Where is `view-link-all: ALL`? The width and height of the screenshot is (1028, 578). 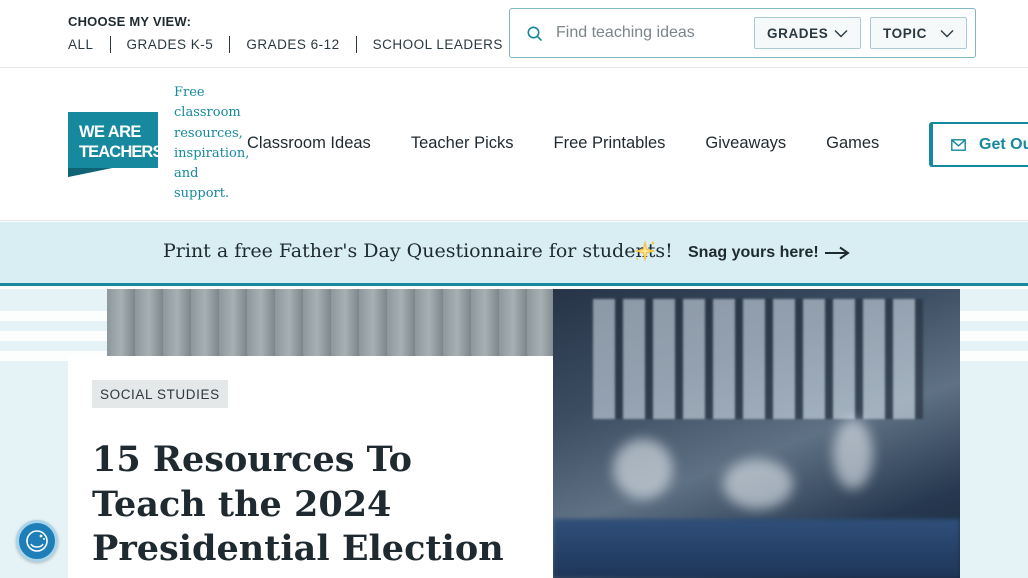
view-link-all: ALL is located at coordinates (89, 44).